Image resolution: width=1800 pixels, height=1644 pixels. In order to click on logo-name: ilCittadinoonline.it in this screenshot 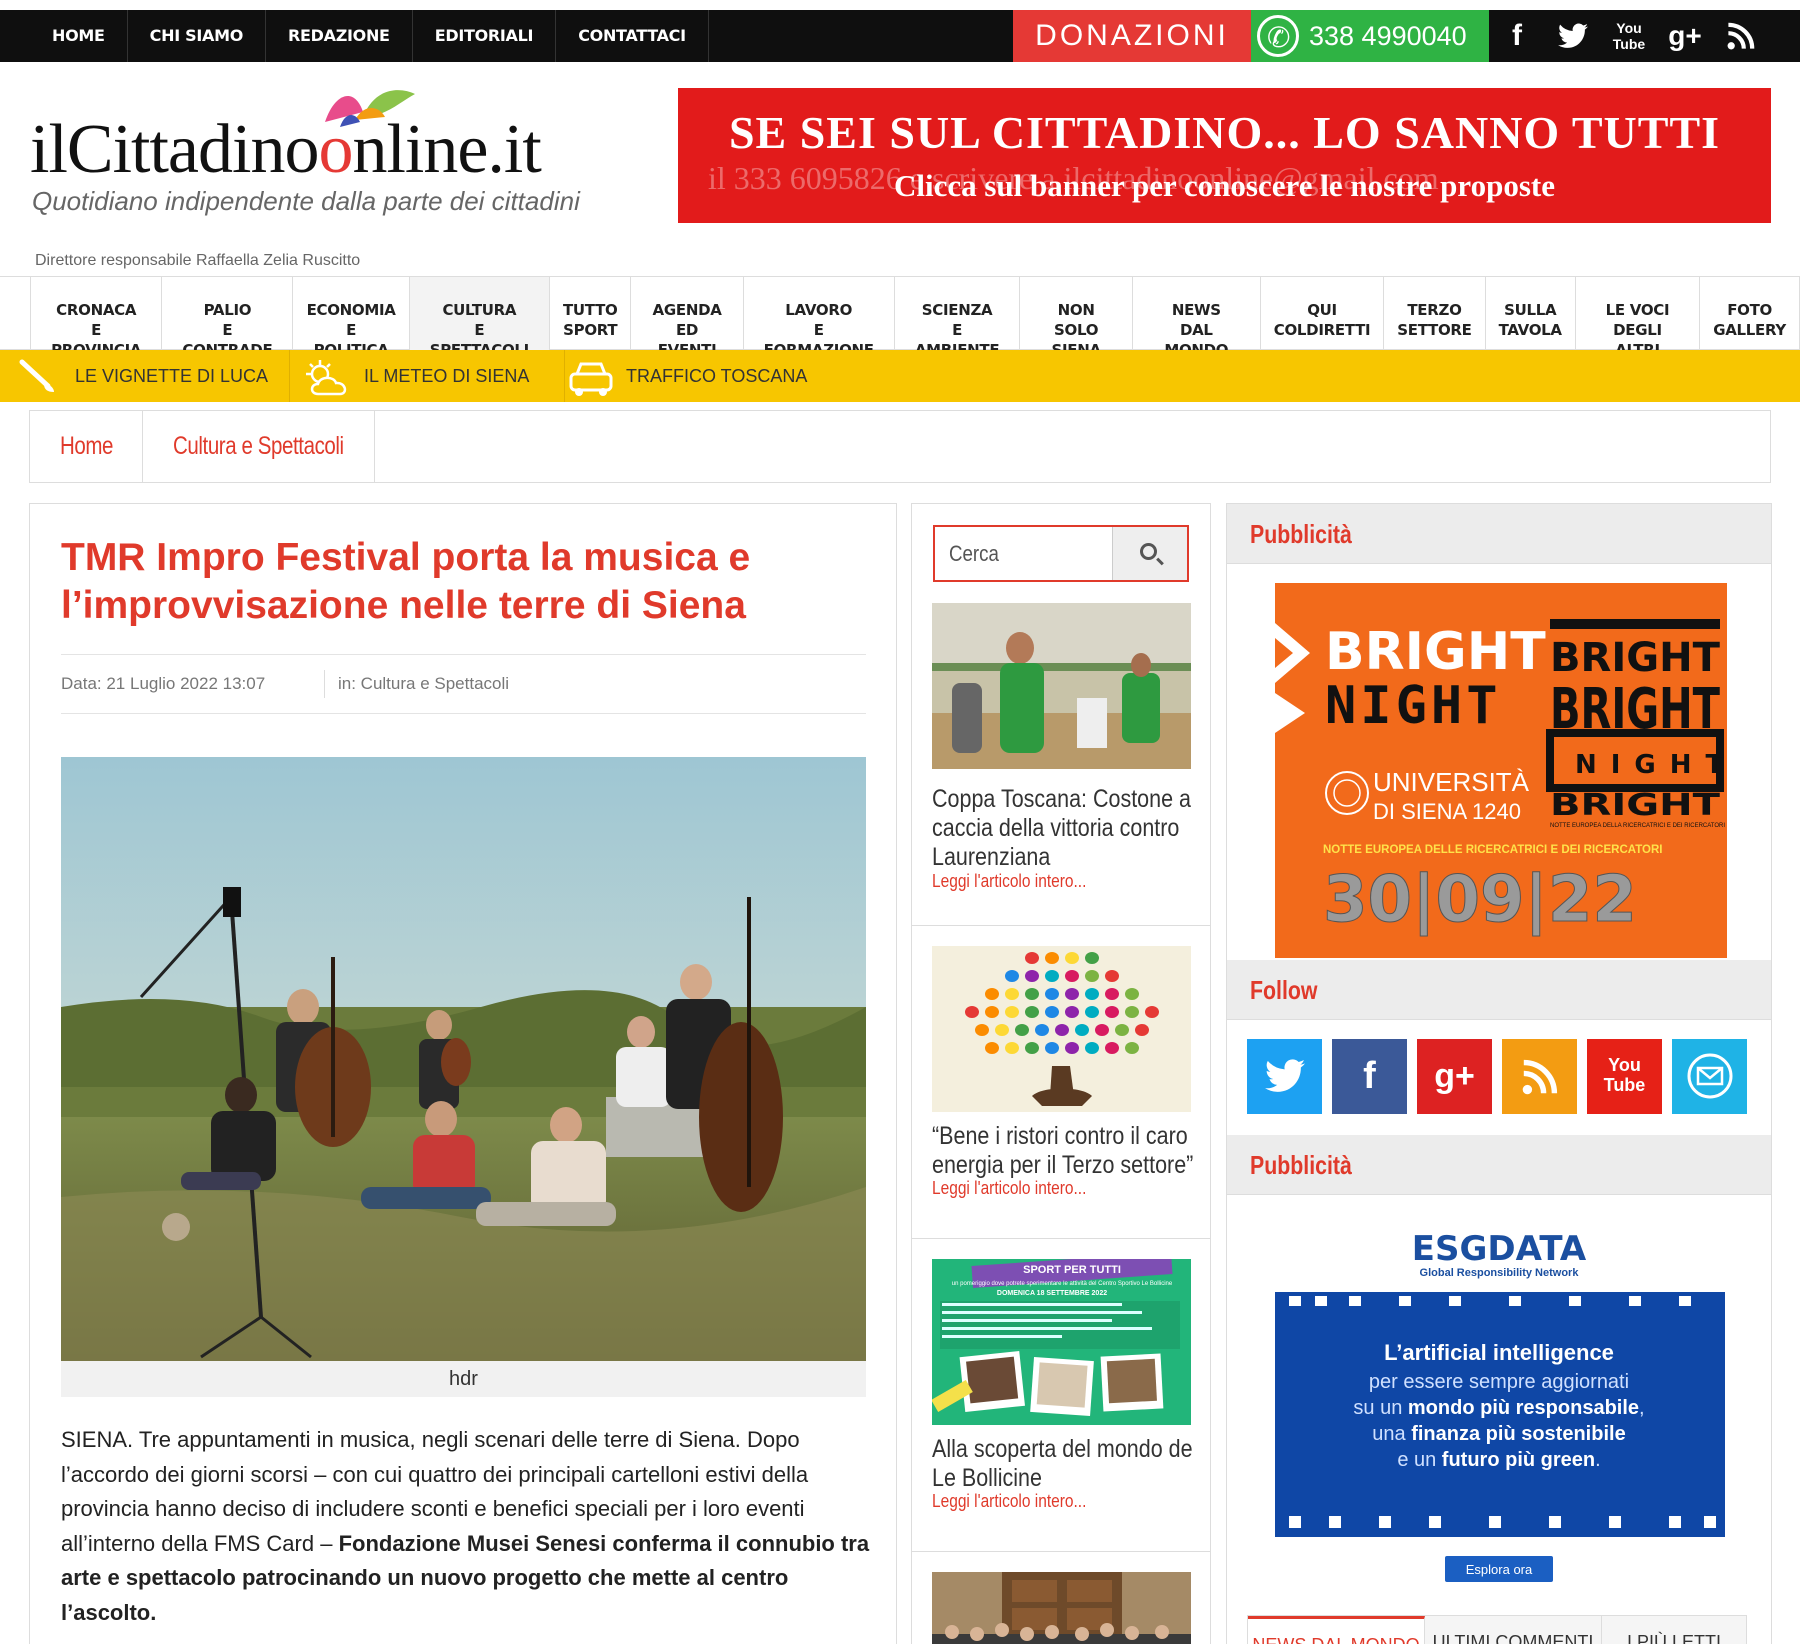, I will do `click(286, 149)`.